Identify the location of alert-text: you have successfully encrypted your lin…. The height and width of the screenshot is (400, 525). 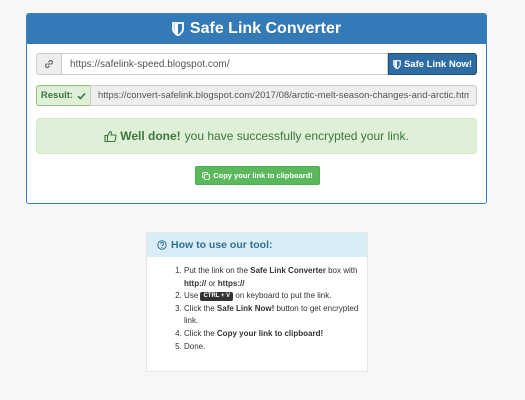
(296, 136).